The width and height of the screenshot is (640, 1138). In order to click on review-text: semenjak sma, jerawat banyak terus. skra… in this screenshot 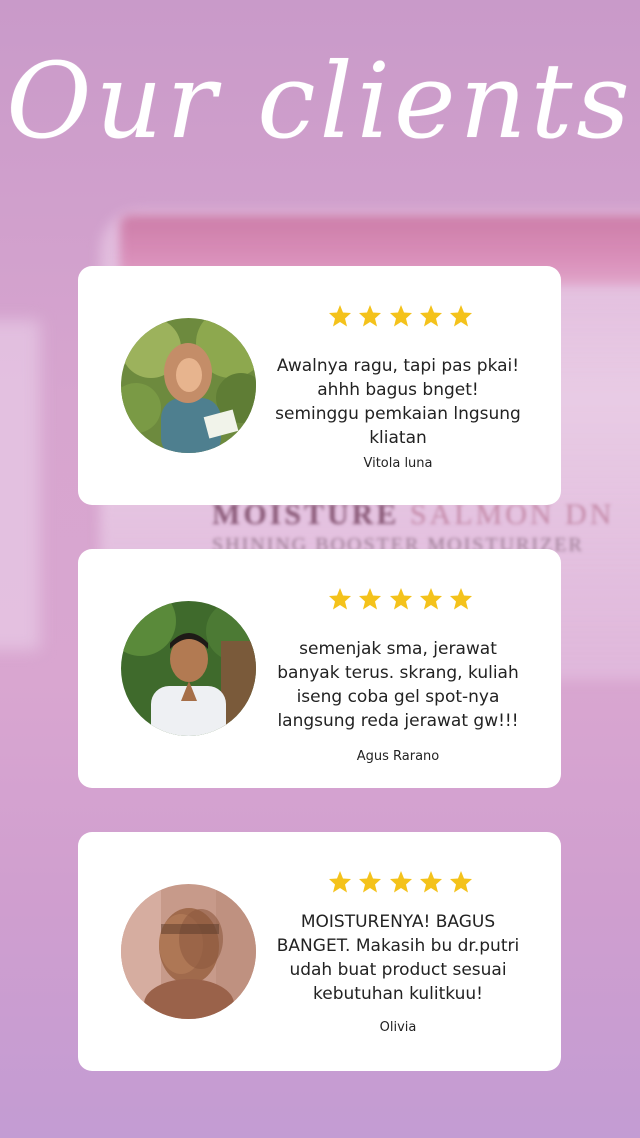, I will do `click(398, 685)`.